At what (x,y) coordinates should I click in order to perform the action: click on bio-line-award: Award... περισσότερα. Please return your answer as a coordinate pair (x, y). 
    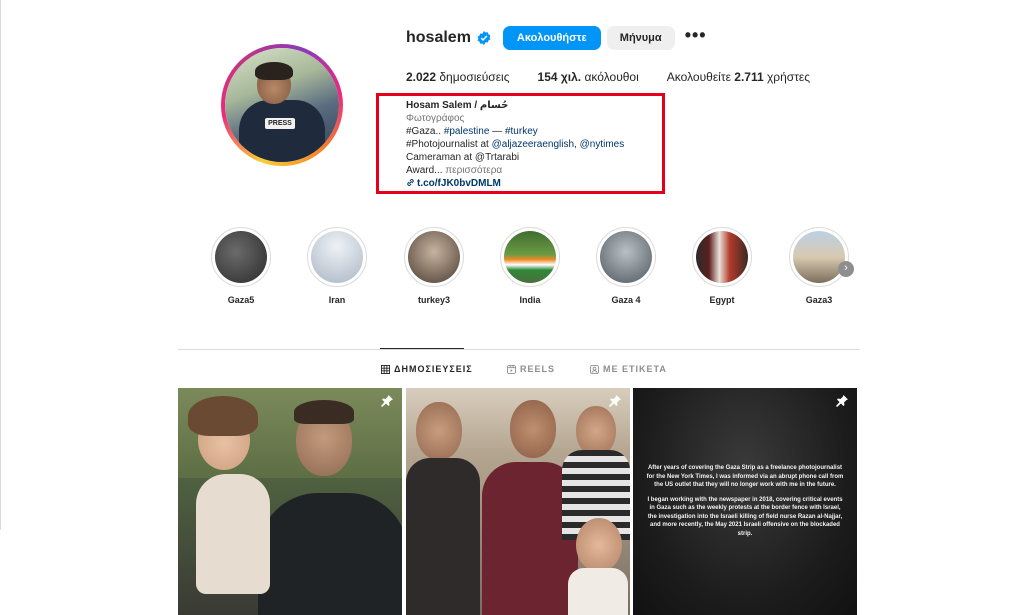
    Looking at the image, I should click on (454, 170).